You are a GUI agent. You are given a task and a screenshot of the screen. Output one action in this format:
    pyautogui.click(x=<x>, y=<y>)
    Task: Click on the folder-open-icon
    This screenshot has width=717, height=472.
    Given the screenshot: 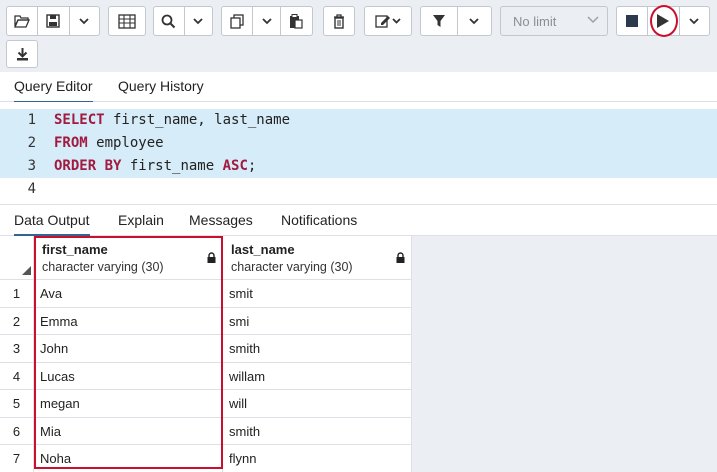 What is the action you would take?
    pyautogui.click(x=22, y=21)
    